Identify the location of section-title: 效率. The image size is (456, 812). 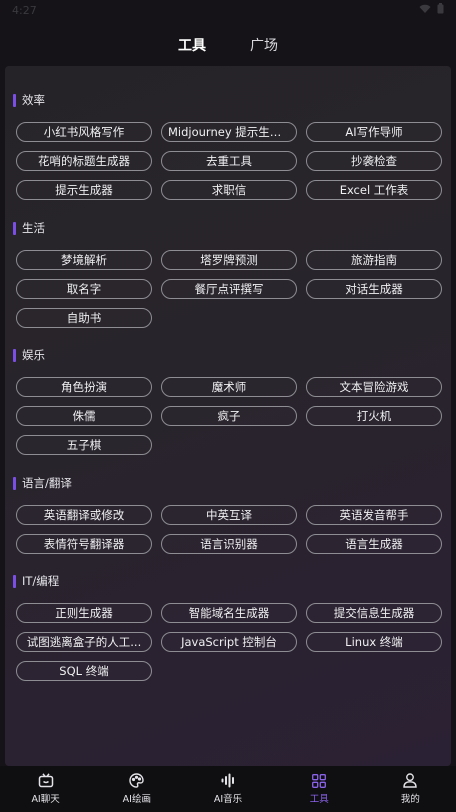
(29, 100).